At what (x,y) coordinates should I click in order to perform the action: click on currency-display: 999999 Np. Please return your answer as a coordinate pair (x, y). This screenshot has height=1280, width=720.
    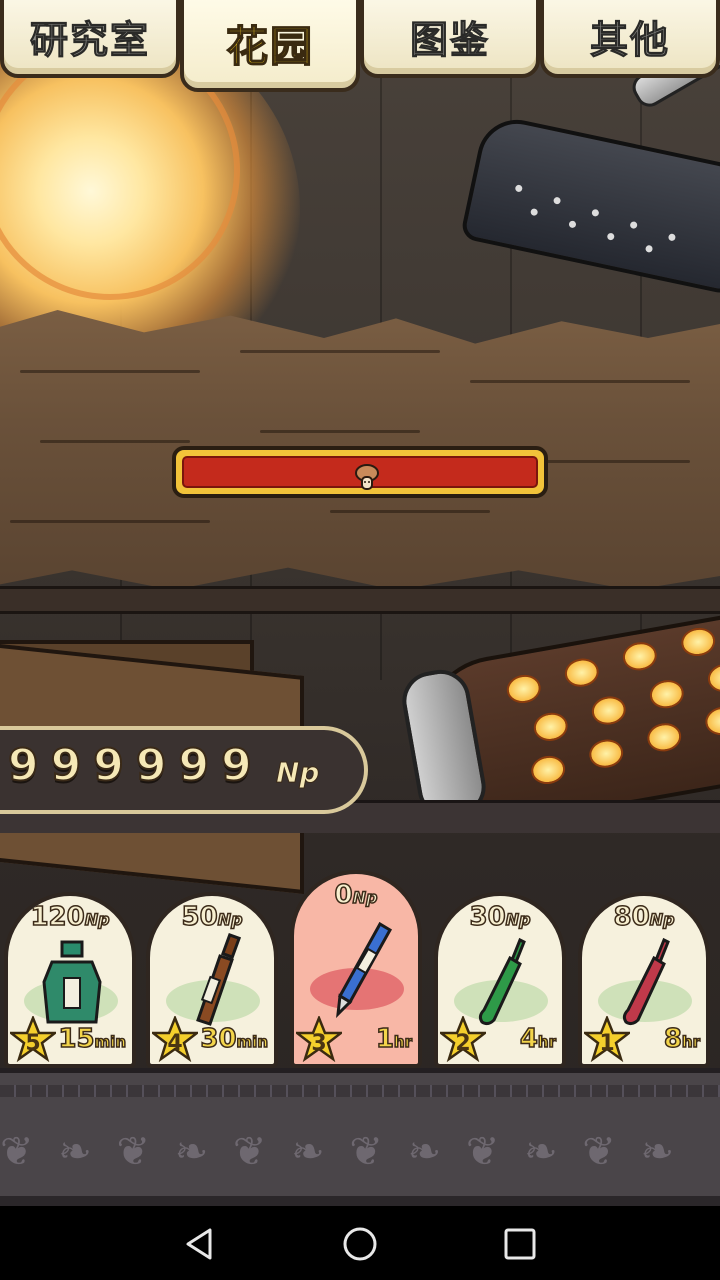
    Looking at the image, I should click on (184, 770).